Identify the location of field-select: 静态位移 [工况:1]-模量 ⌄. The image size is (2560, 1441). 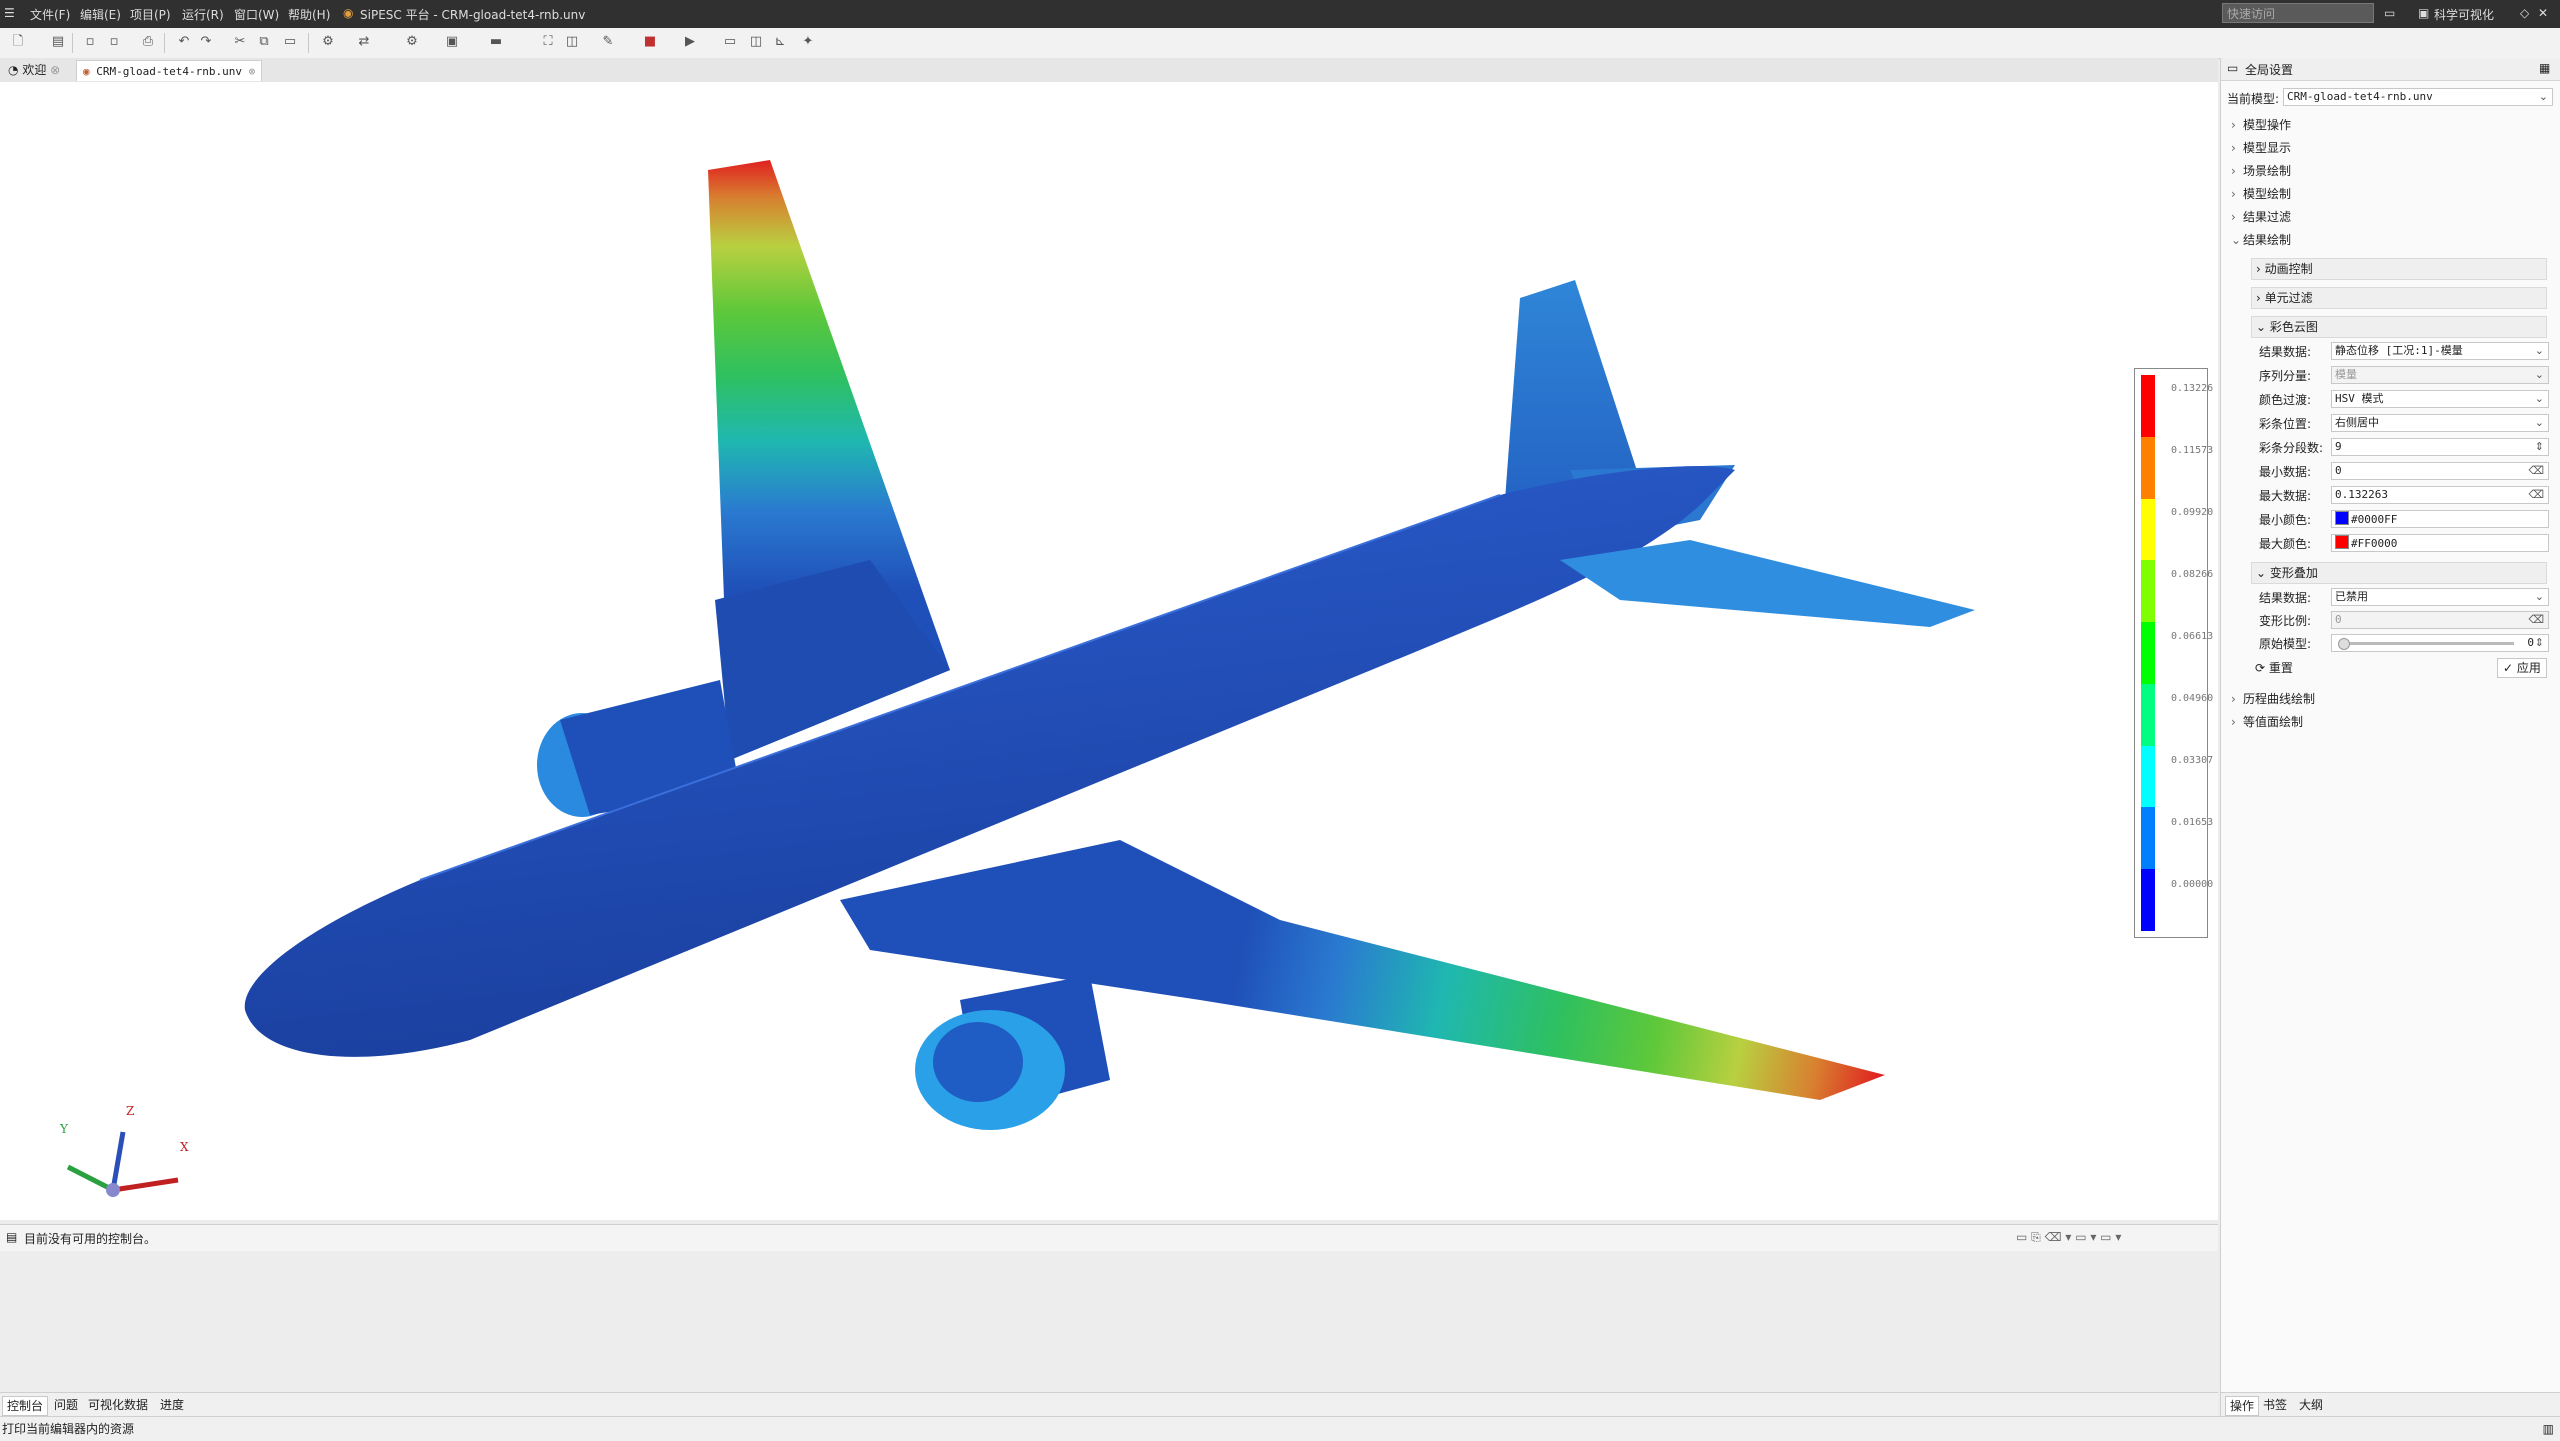
(2440, 351).